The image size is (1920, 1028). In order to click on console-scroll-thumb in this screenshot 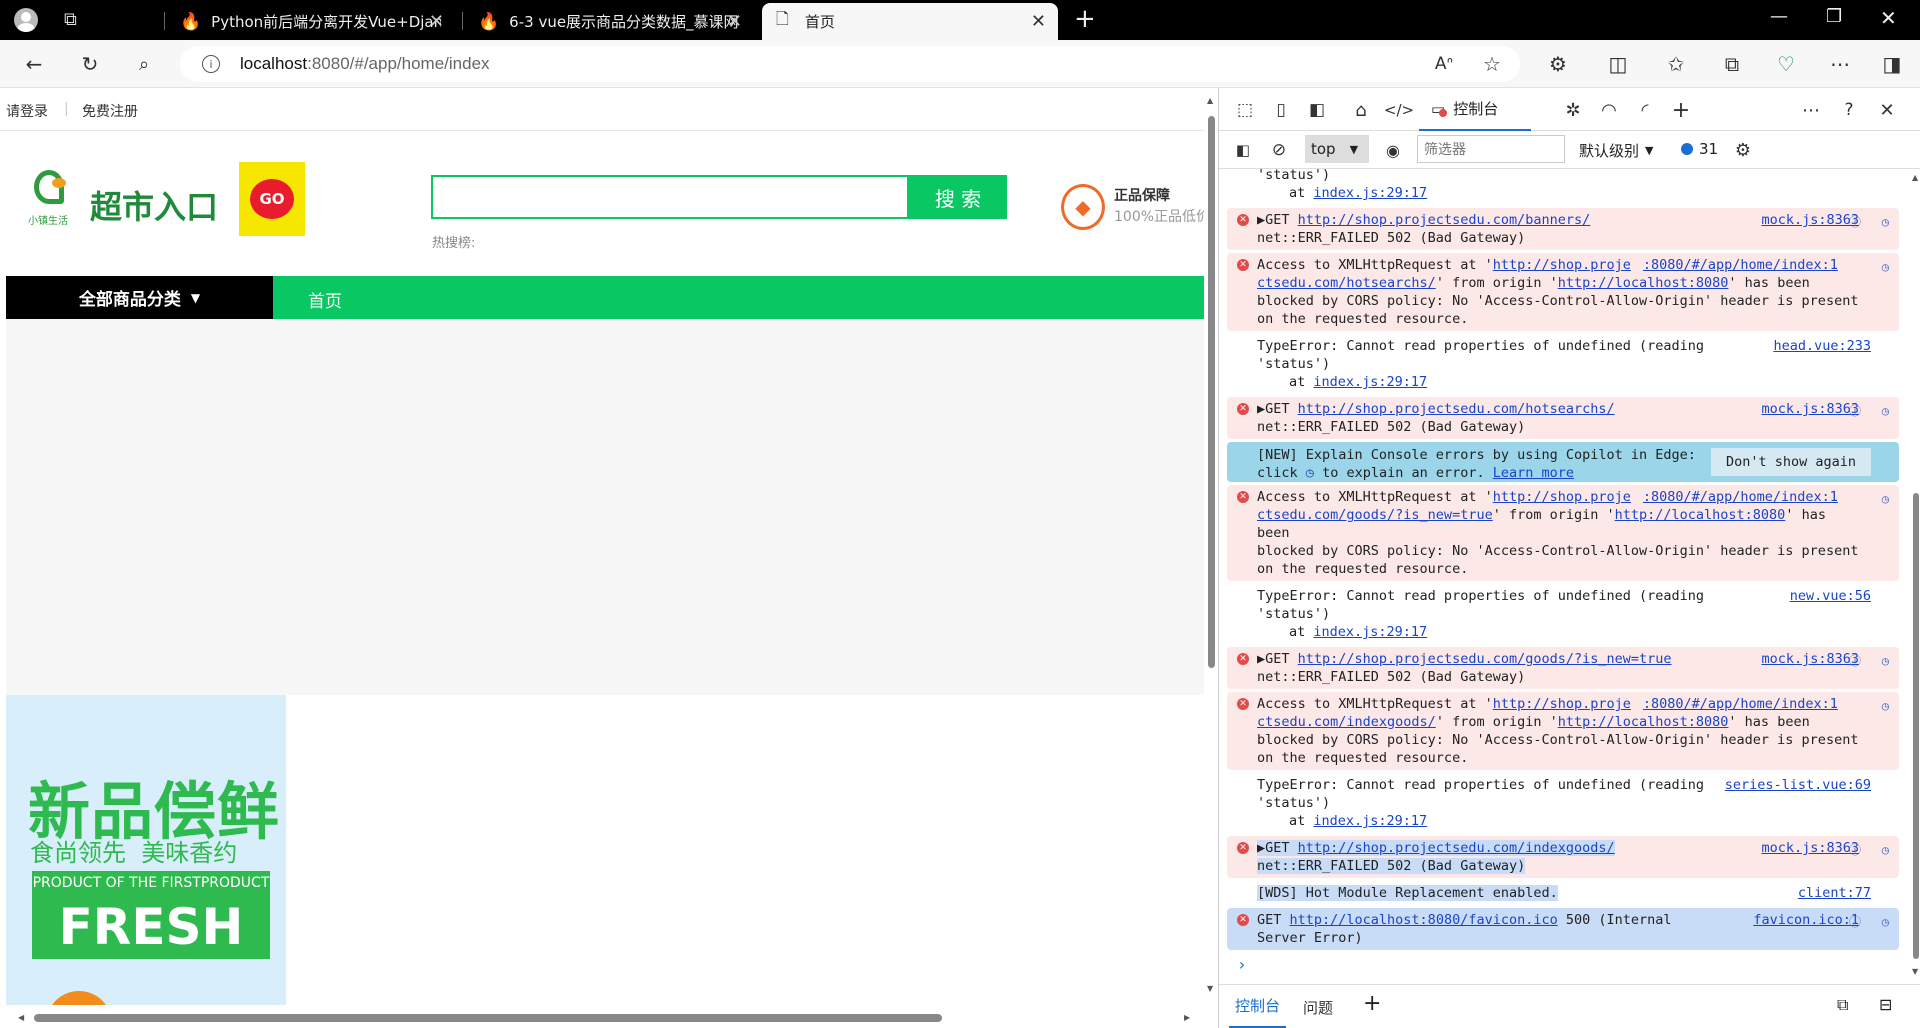, I will do `click(1916, 726)`.